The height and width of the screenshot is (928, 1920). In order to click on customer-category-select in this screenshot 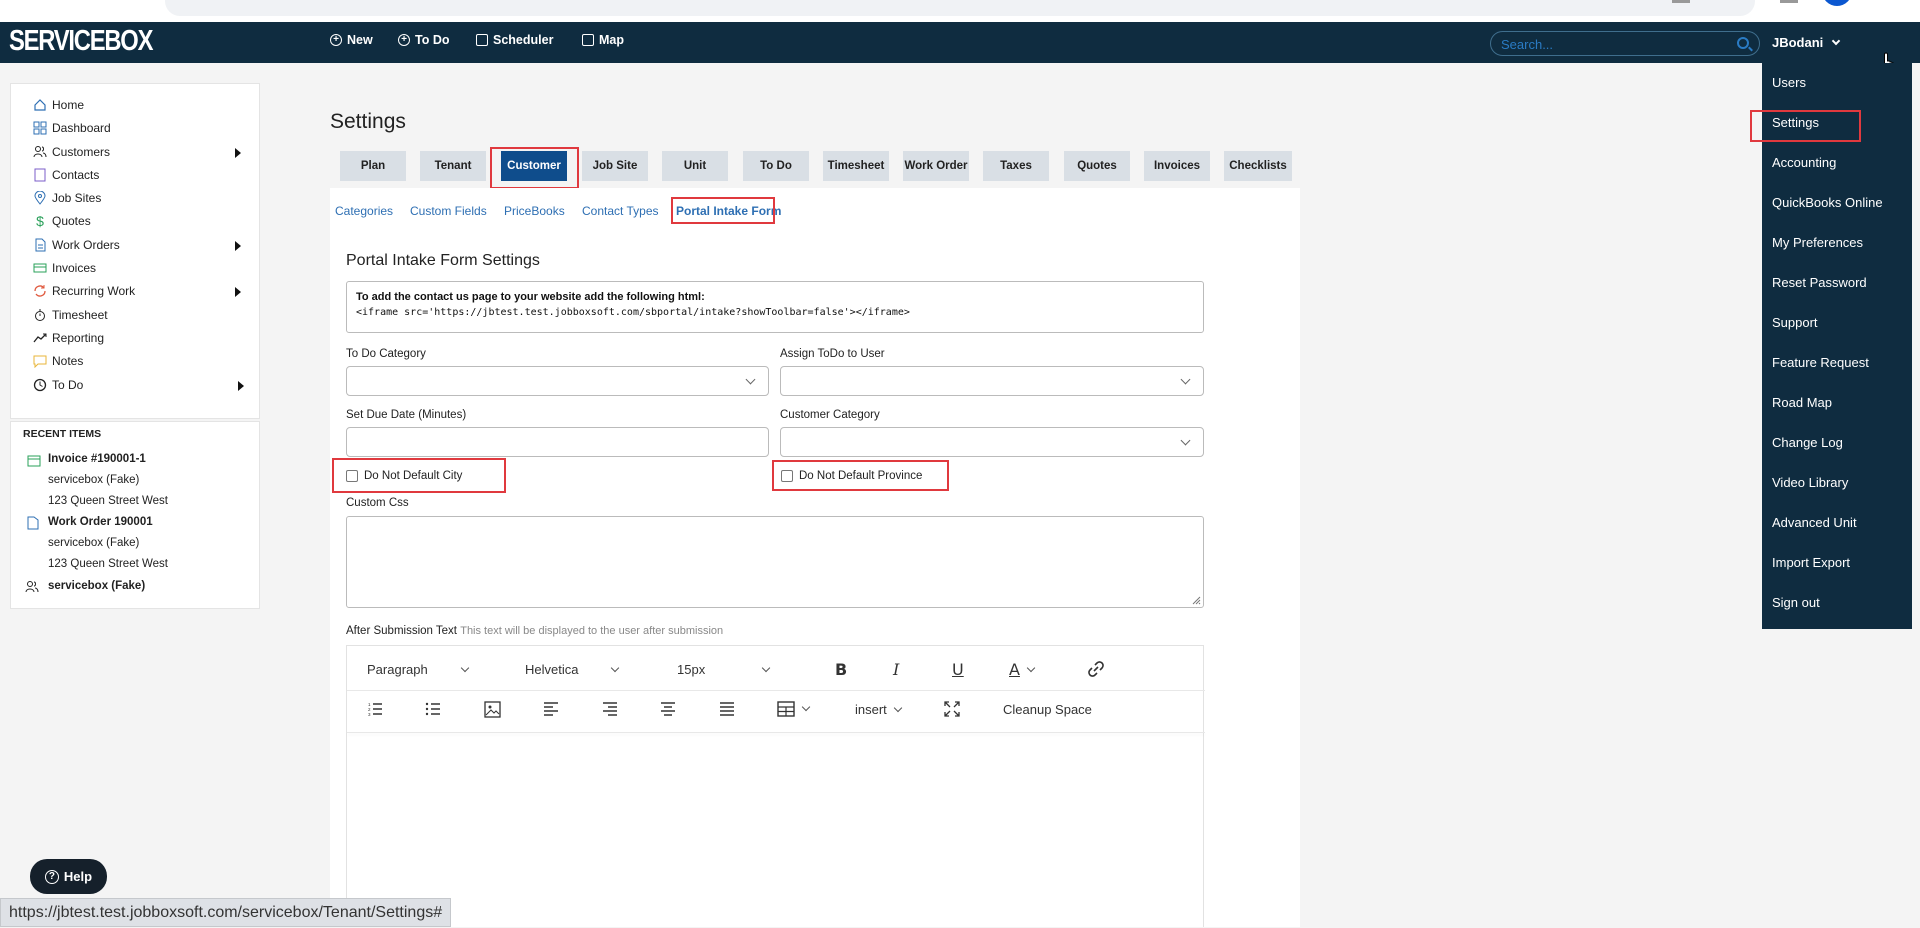, I will do `click(992, 442)`.